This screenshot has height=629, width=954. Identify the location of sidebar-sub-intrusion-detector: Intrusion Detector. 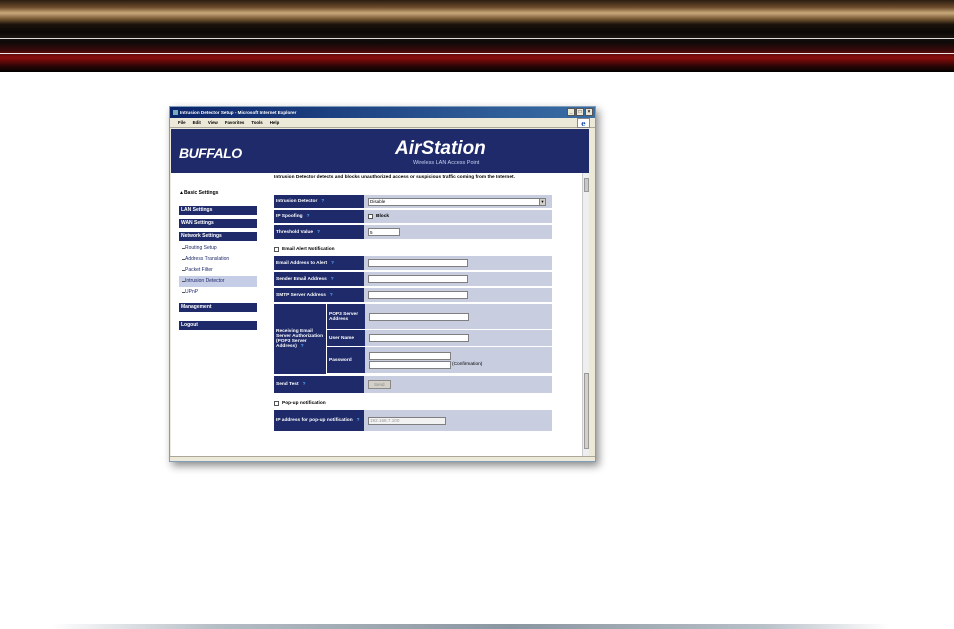
(218, 281).